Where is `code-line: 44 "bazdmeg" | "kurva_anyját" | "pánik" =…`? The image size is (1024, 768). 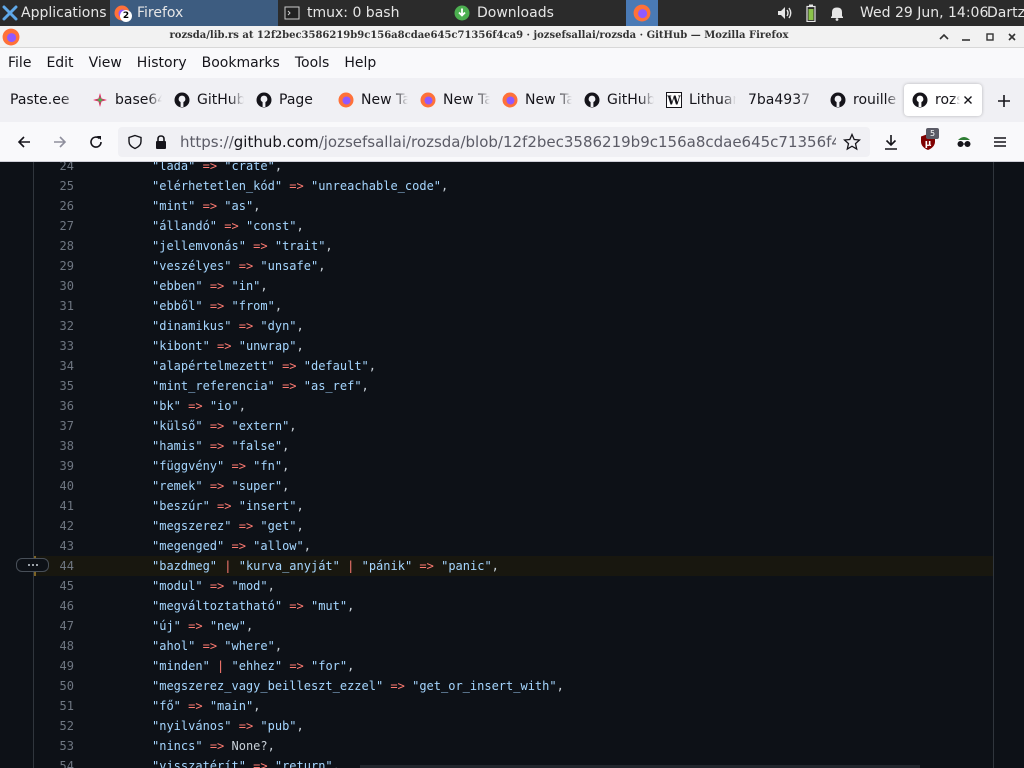 code-line: 44 "bazdmeg" | "kurva_anyját" | "pánik" =… is located at coordinates (513, 566).